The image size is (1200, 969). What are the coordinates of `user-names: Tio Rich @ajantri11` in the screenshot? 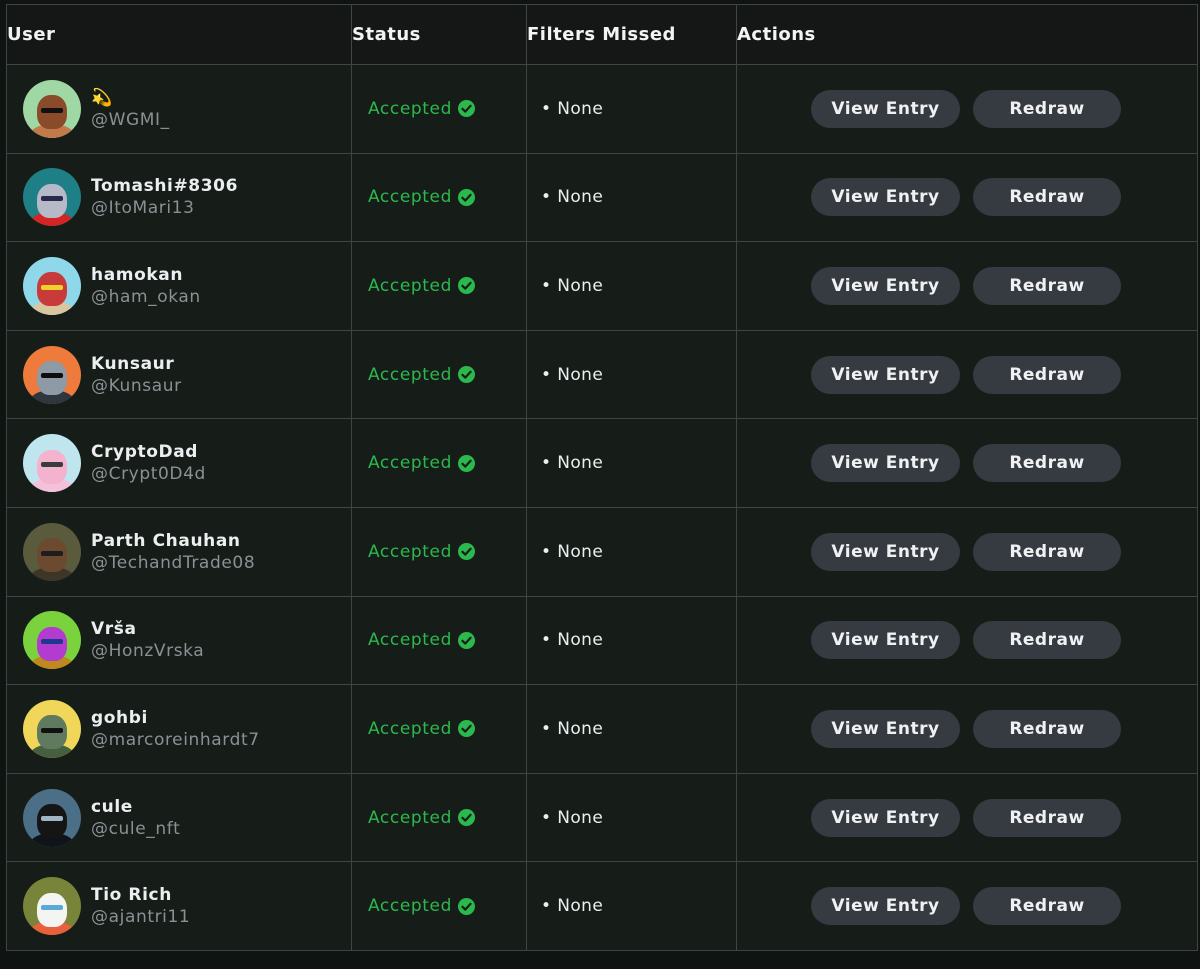 It's located at (140, 906).